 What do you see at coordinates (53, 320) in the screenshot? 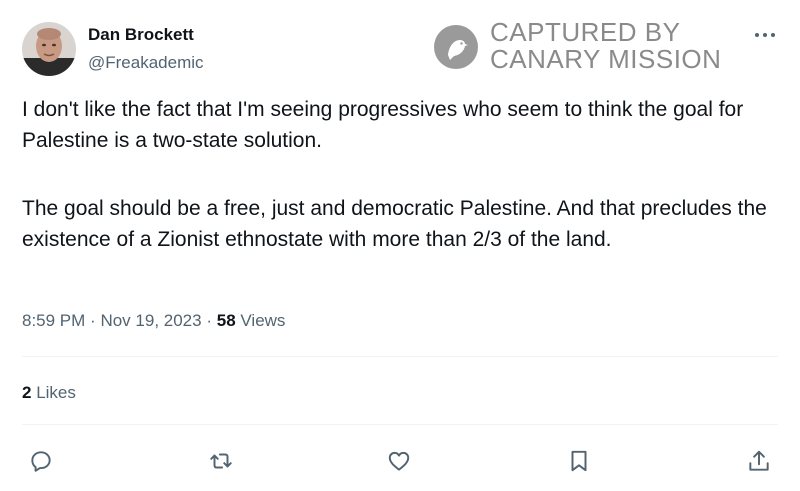
I see `tweet-time: 8:59 PM` at bounding box center [53, 320].